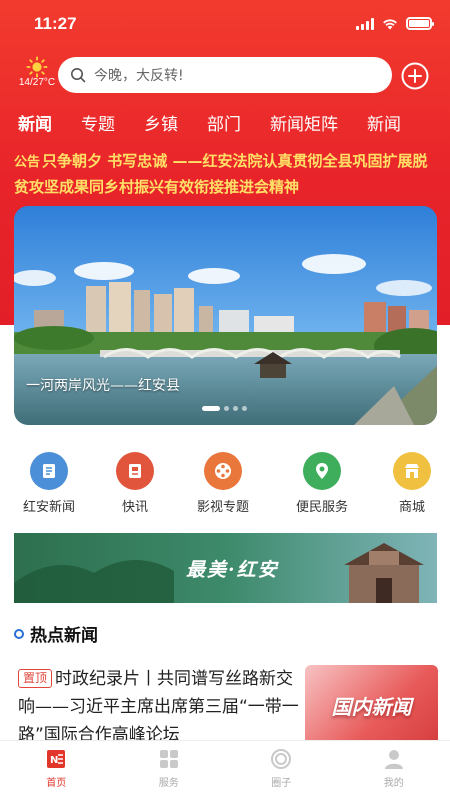  What do you see at coordinates (48, 507) in the screenshot?
I see `quick-link-label: 红安新闻` at bounding box center [48, 507].